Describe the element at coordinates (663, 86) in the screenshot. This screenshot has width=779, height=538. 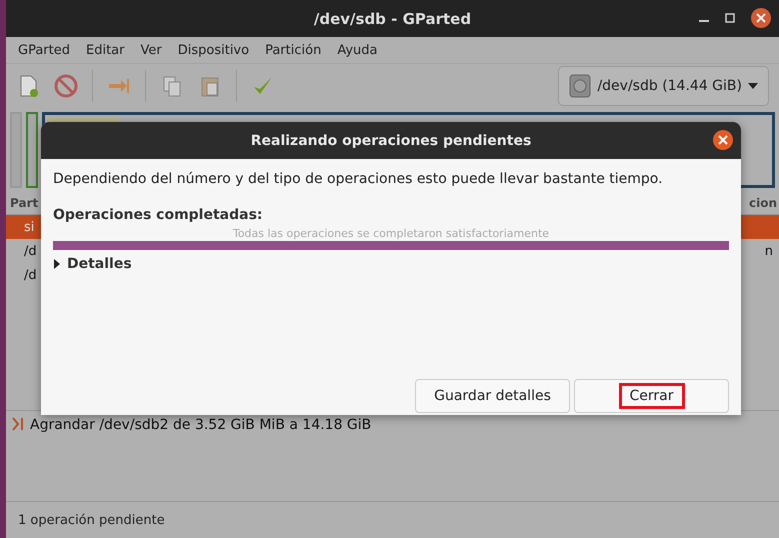
I see `device-selector: /dev/sdb (14.44 GiB)` at that location.